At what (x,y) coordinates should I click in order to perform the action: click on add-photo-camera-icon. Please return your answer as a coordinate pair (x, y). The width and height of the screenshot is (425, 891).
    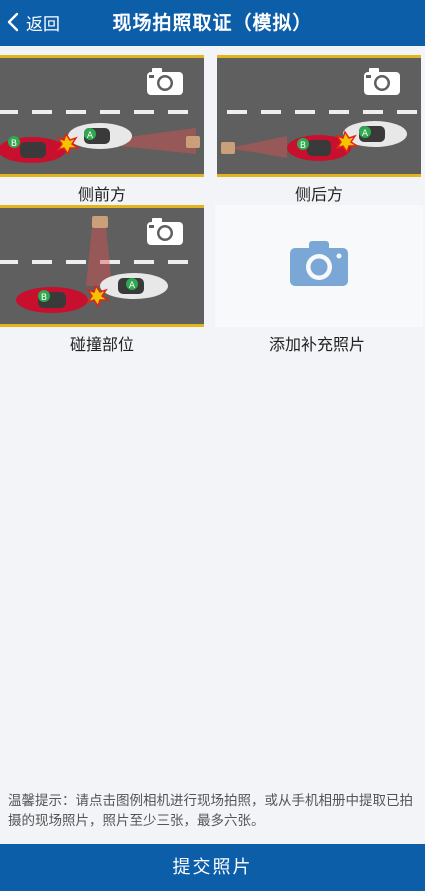
    Looking at the image, I should click on (319, 263).